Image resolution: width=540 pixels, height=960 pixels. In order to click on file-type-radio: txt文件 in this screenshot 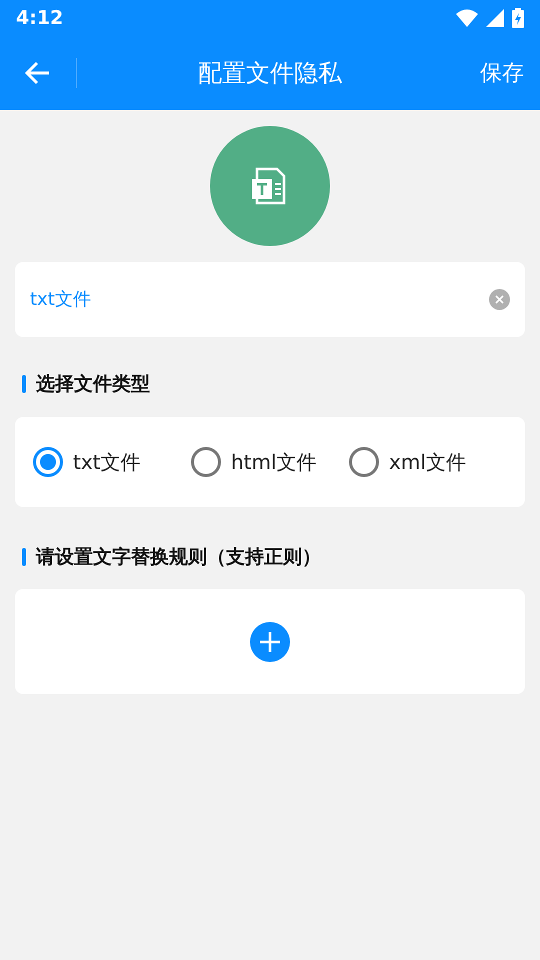, I will do `click(112, 461)`.